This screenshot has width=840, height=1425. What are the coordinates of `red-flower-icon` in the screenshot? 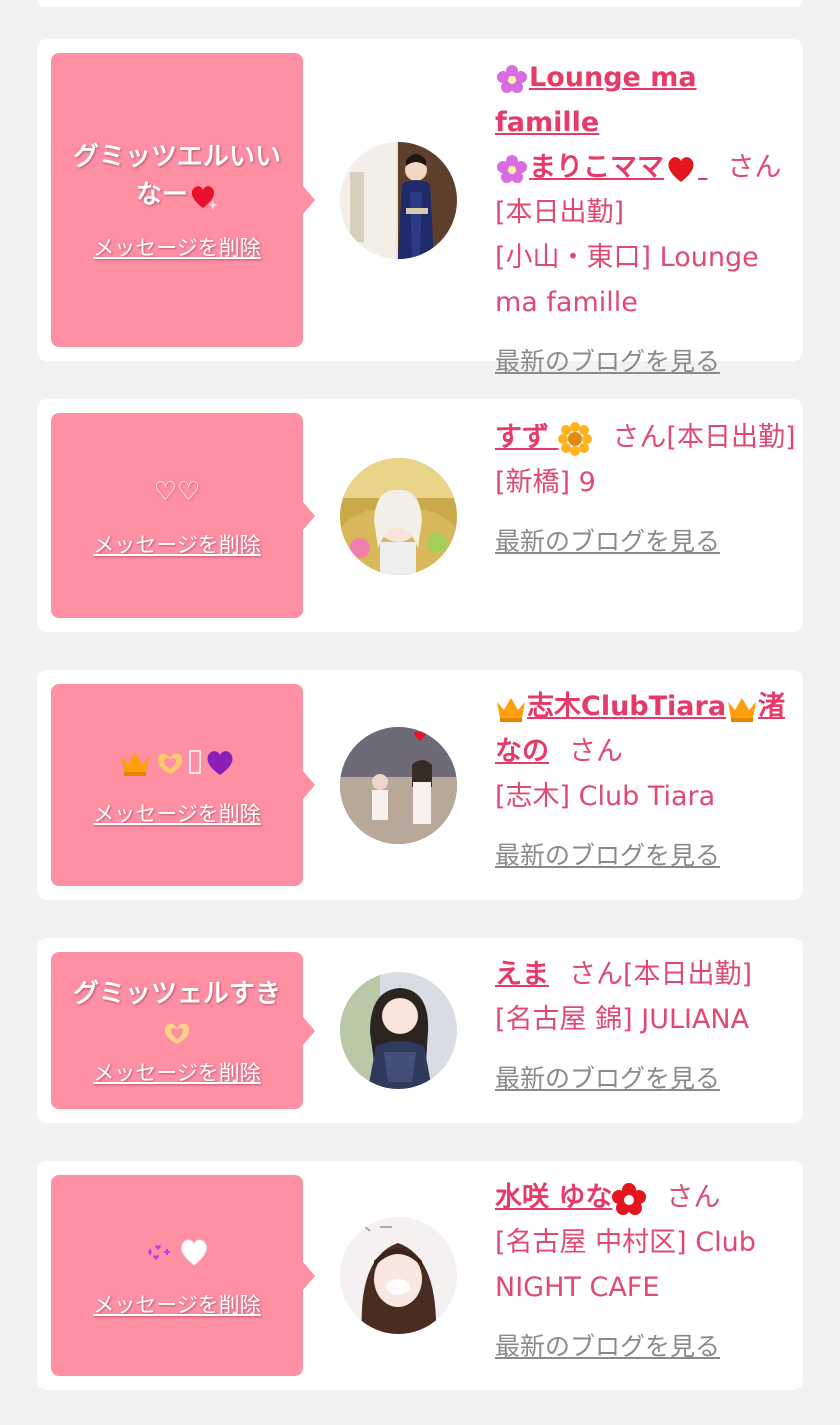 It's located at (629, 1198).